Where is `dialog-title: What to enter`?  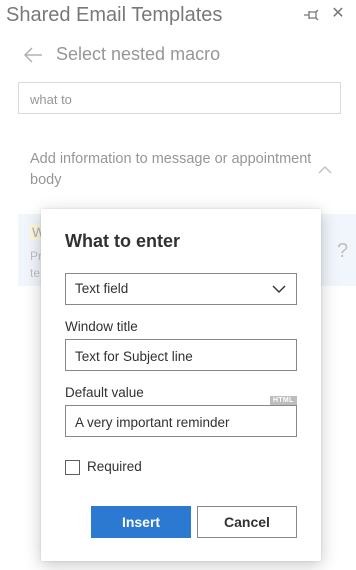
dialog-title: What to enter is located at coordinates (122, 241).